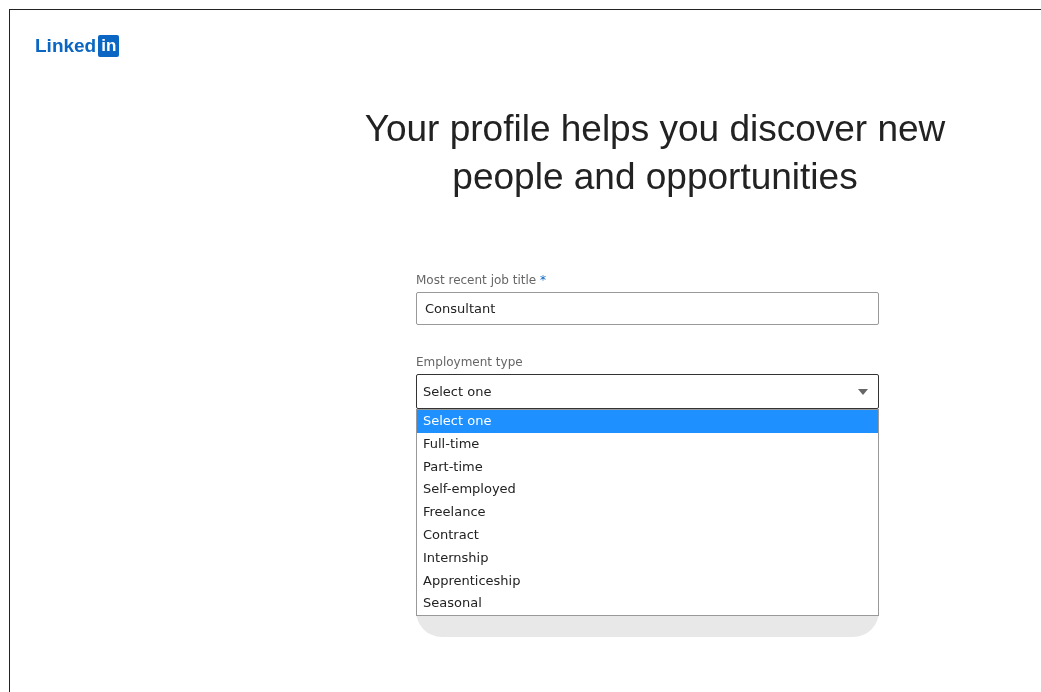 The image size is (1041, 692). Describe the element at coordinates (647, 512) in the screenshot. I see `dropdown-option: Freelance` at that location.